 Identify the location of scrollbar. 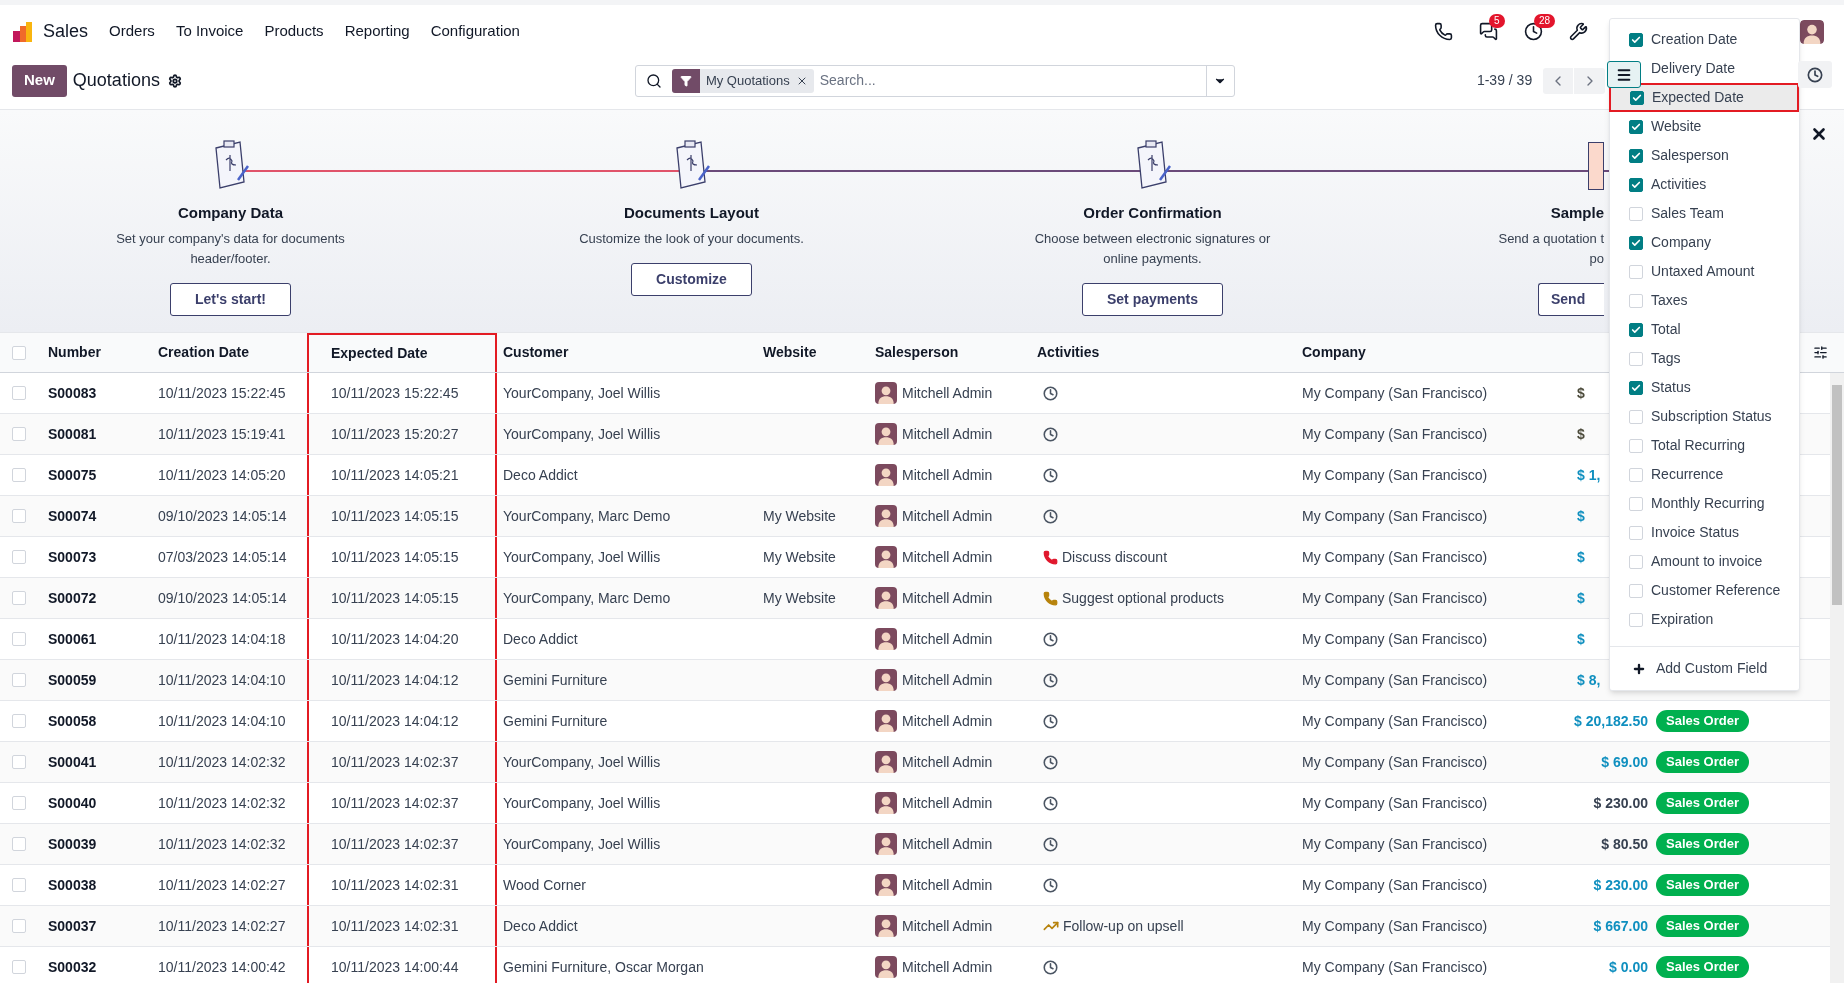
(1837, 678).